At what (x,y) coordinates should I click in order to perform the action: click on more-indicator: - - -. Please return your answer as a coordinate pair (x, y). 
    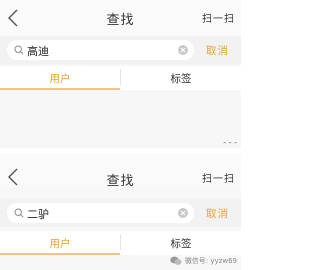
    Looking at the image, I should click on (230, 142).